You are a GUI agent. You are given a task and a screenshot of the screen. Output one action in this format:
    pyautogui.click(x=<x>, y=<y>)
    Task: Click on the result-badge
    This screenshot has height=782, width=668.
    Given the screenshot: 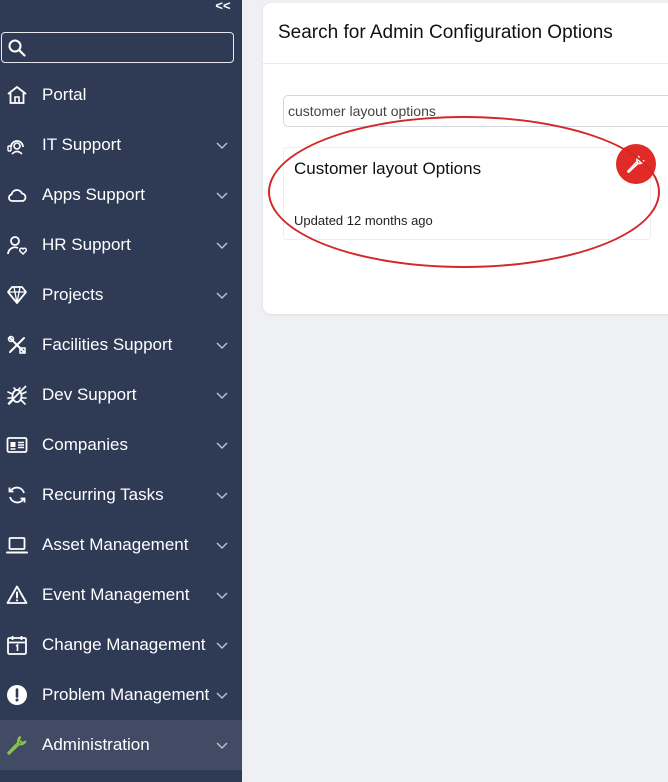 What is the action you would take?
    pyautogui.click(x=636, y=164)
    